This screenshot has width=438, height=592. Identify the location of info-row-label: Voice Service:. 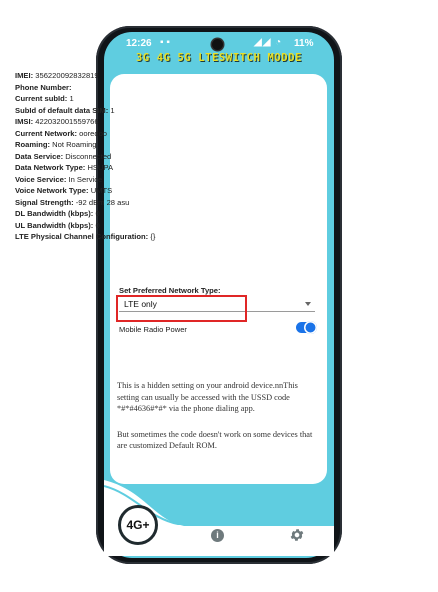
(41, 179).